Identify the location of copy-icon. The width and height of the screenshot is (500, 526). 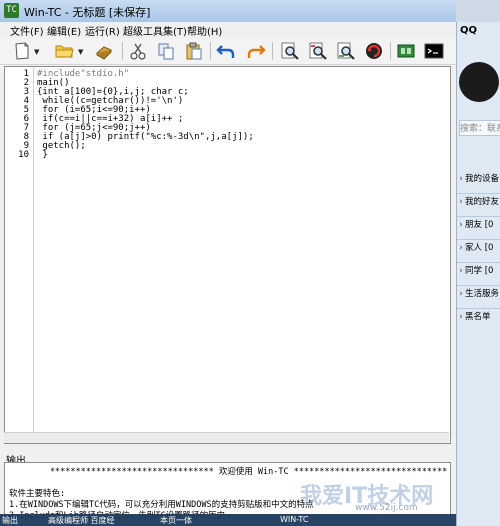
(166, 51).